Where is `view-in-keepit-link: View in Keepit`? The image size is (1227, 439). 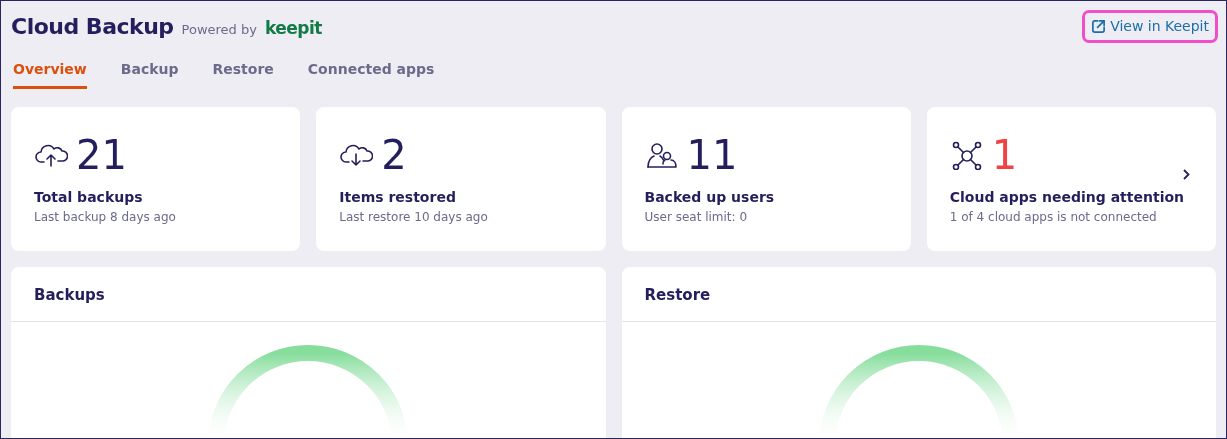 view-in-keepit-link: View in Keepit is located at coordinates (1150, 26).